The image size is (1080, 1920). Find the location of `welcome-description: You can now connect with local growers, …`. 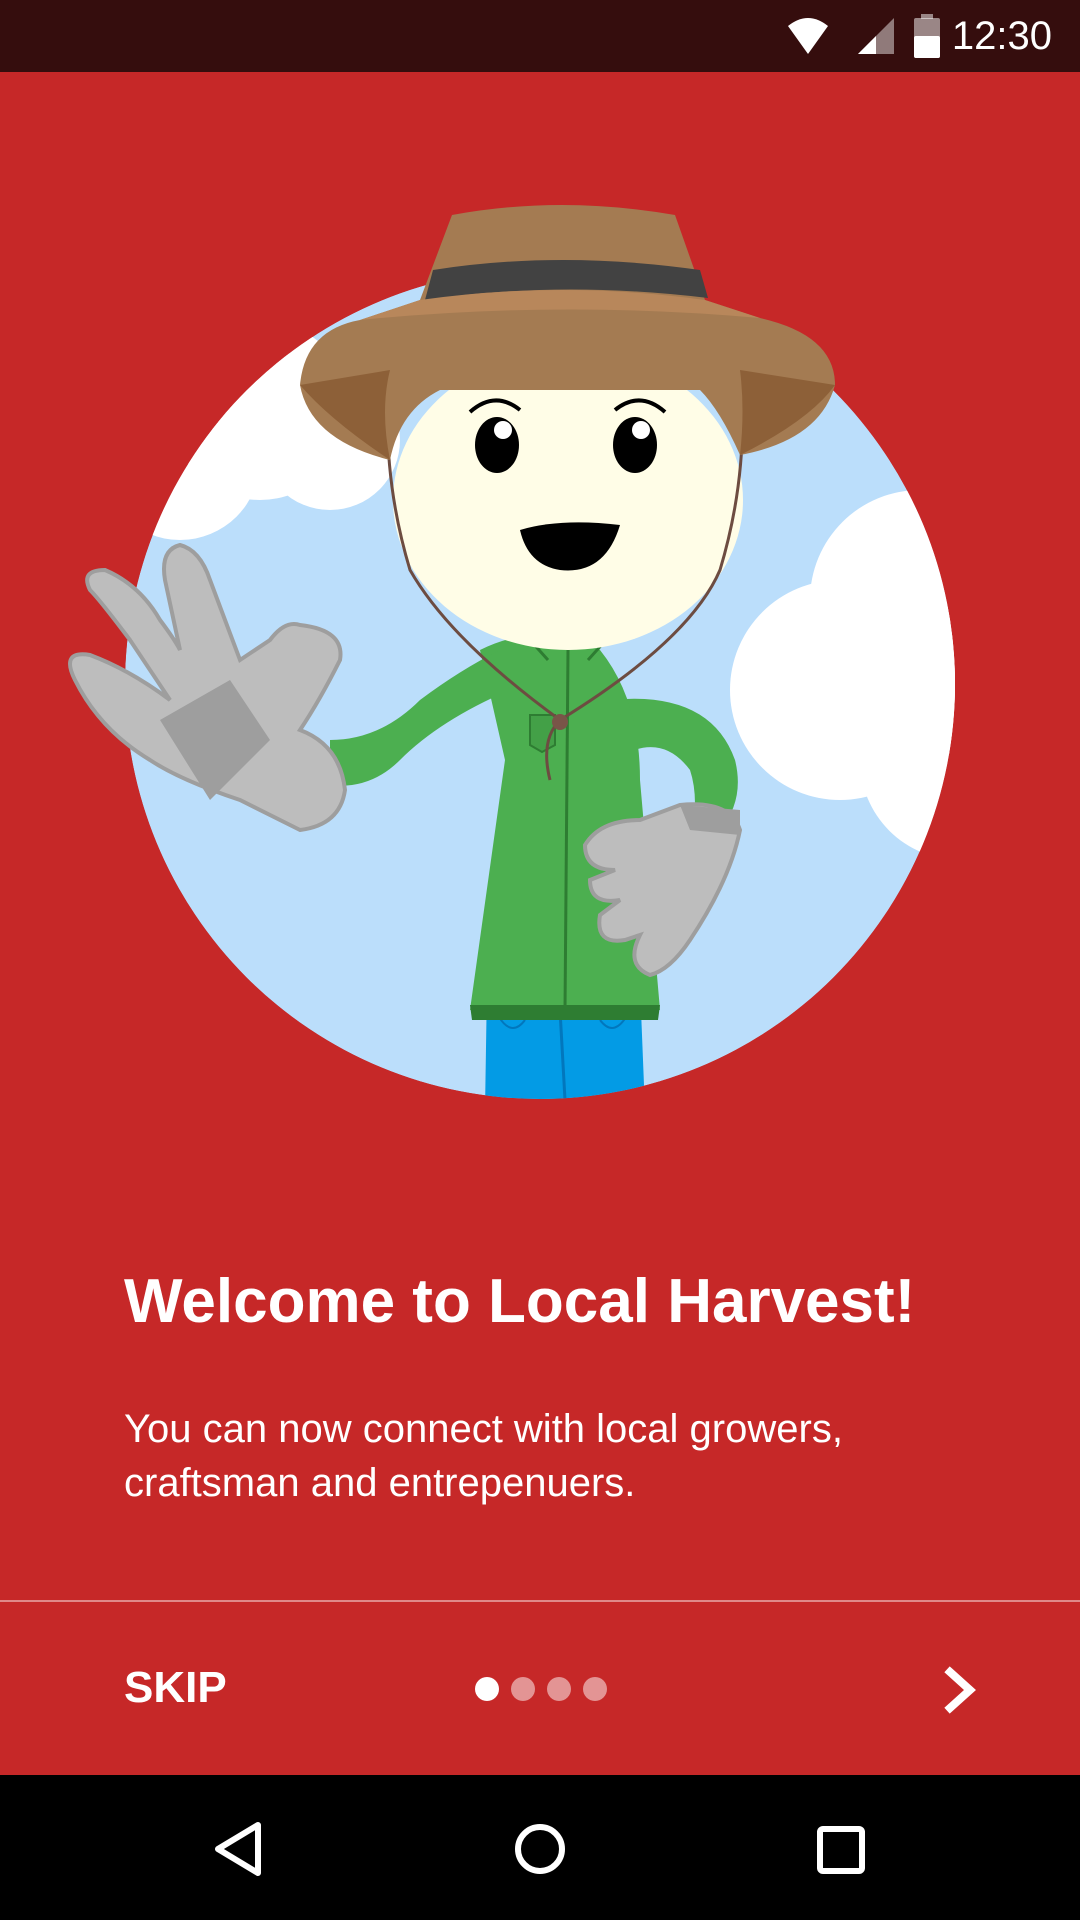

welcome-description: You can now connect with local growers, … is located at coordinates (483, 1456).